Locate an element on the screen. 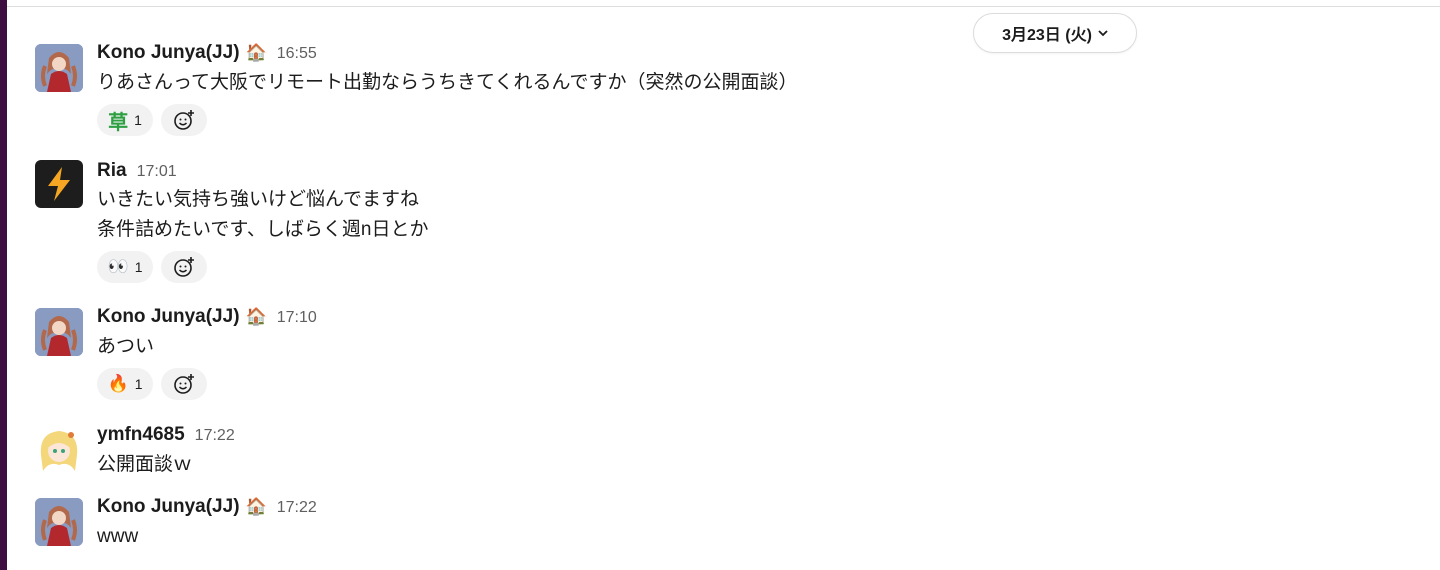  message-text: www is located at coordinates (118, 536).